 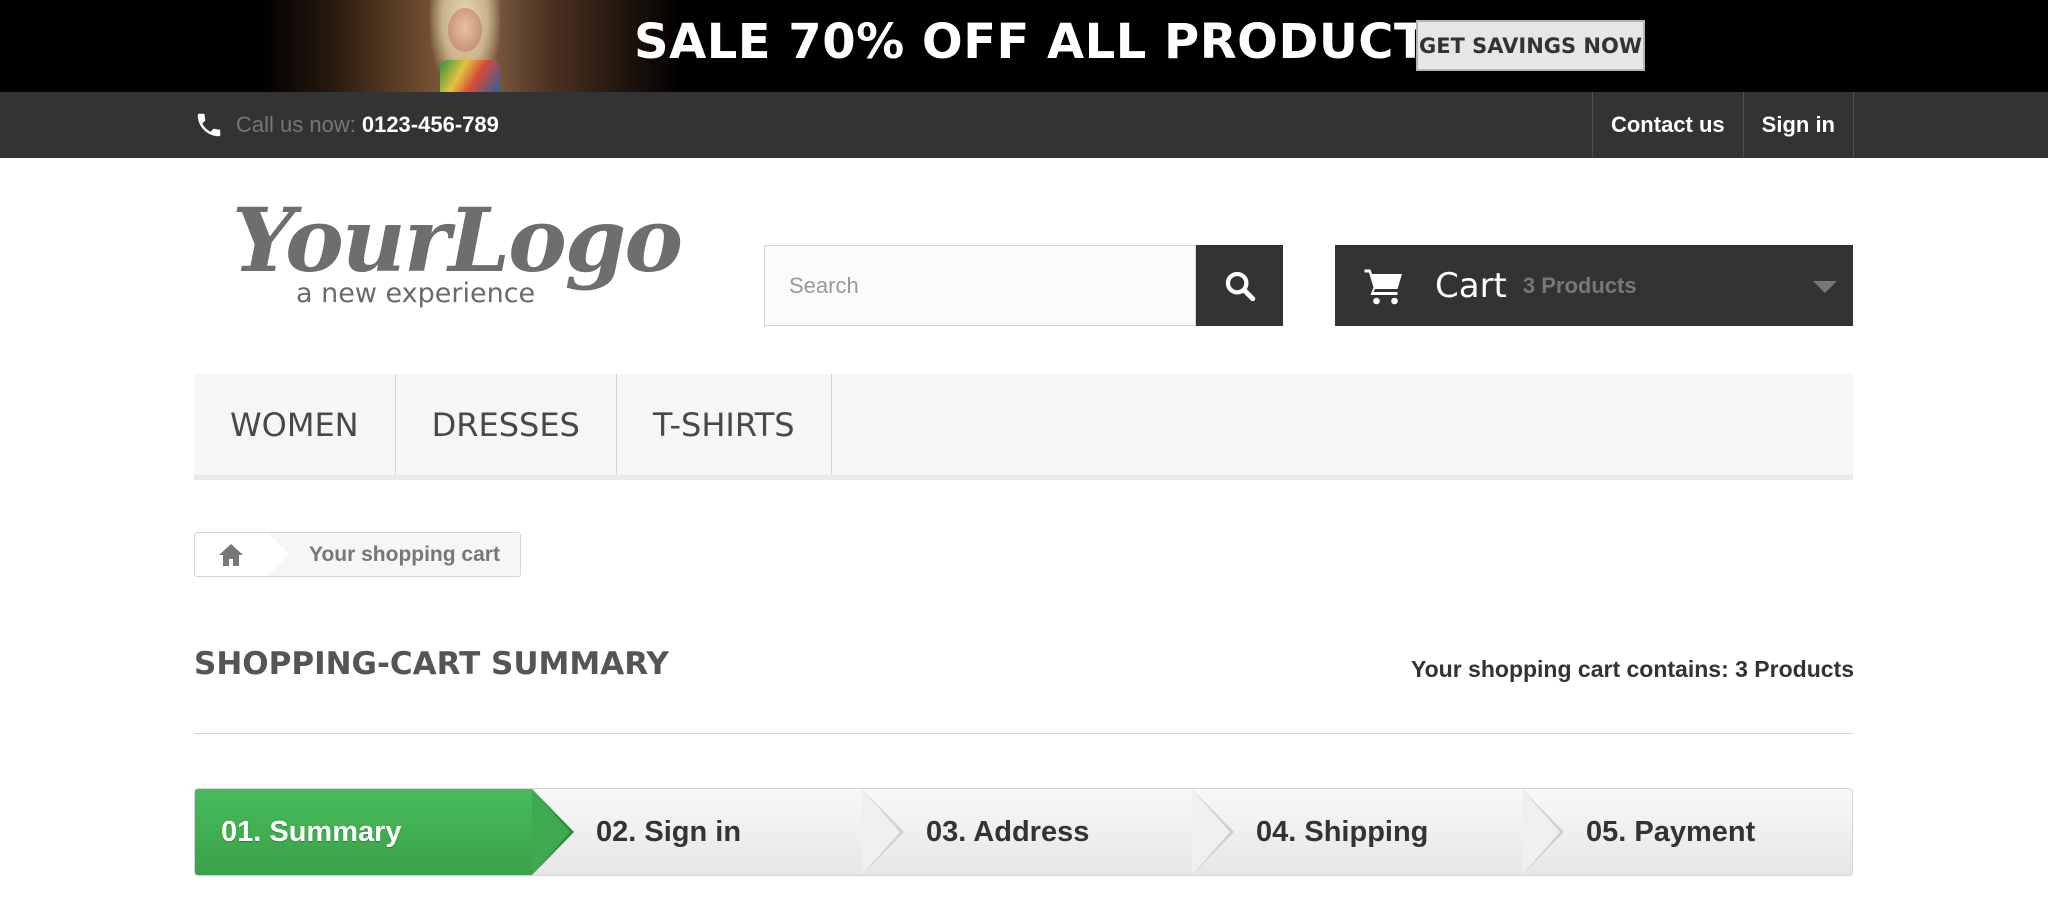 I want to click on shopping-cart-icon, so click(x=1383, y=286).